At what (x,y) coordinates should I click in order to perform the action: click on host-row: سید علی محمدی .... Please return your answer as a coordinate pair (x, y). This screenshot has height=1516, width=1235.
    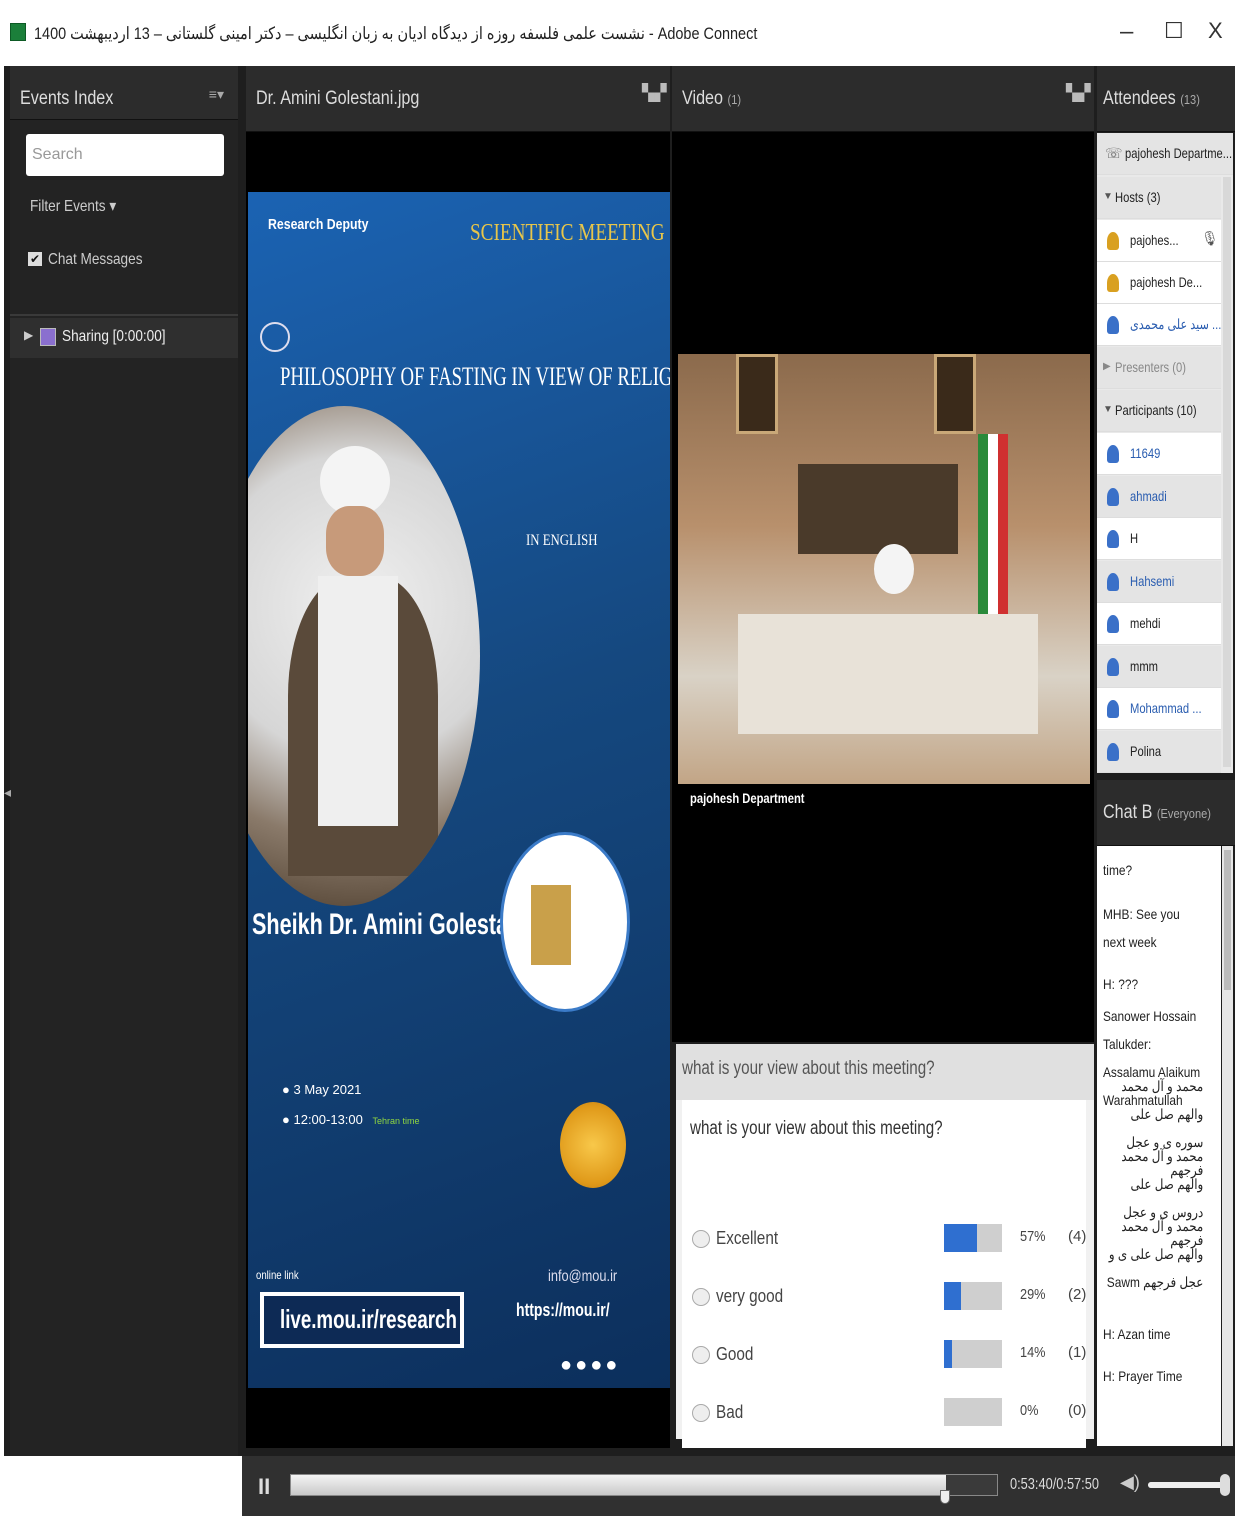
    Looking at the image, I should click on (1159, 325).